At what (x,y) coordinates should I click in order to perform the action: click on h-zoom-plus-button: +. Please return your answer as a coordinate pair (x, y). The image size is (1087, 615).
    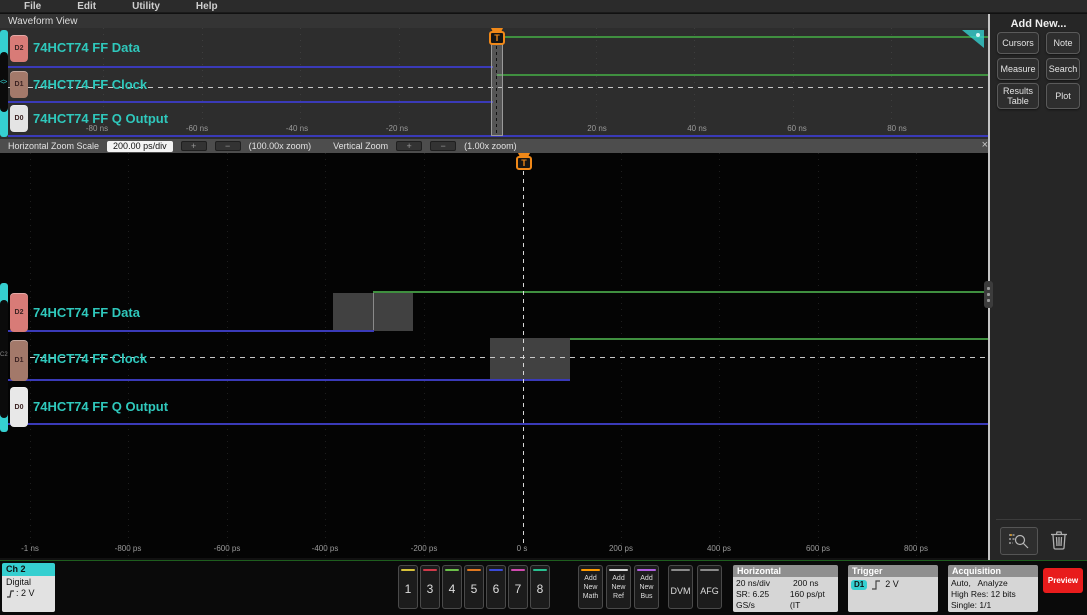
    Looking at the image, I should click on (193, 146).